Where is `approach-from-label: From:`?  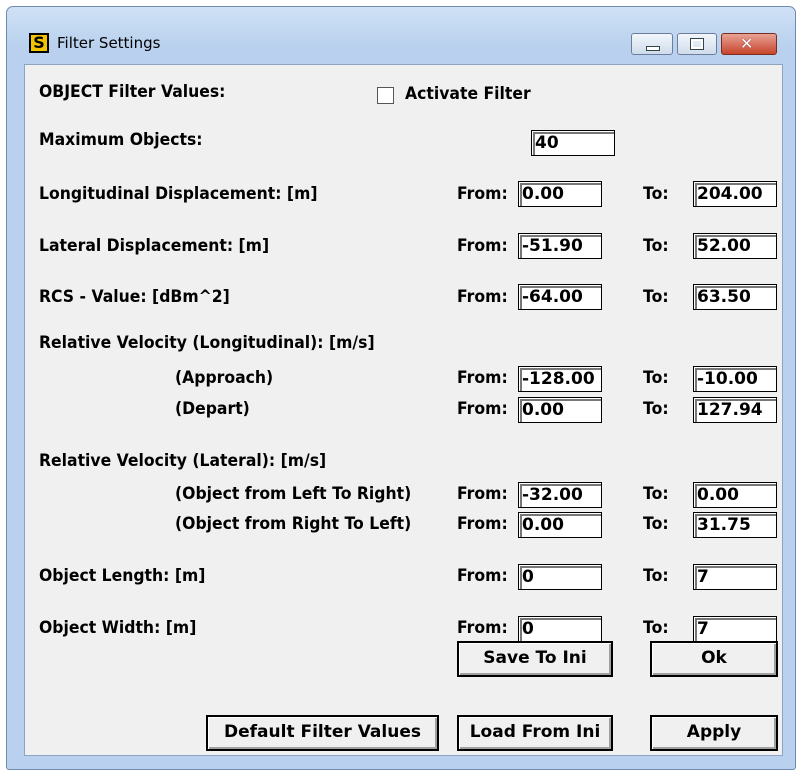
approach-from-label: From: is located at coordinates (482, 378).